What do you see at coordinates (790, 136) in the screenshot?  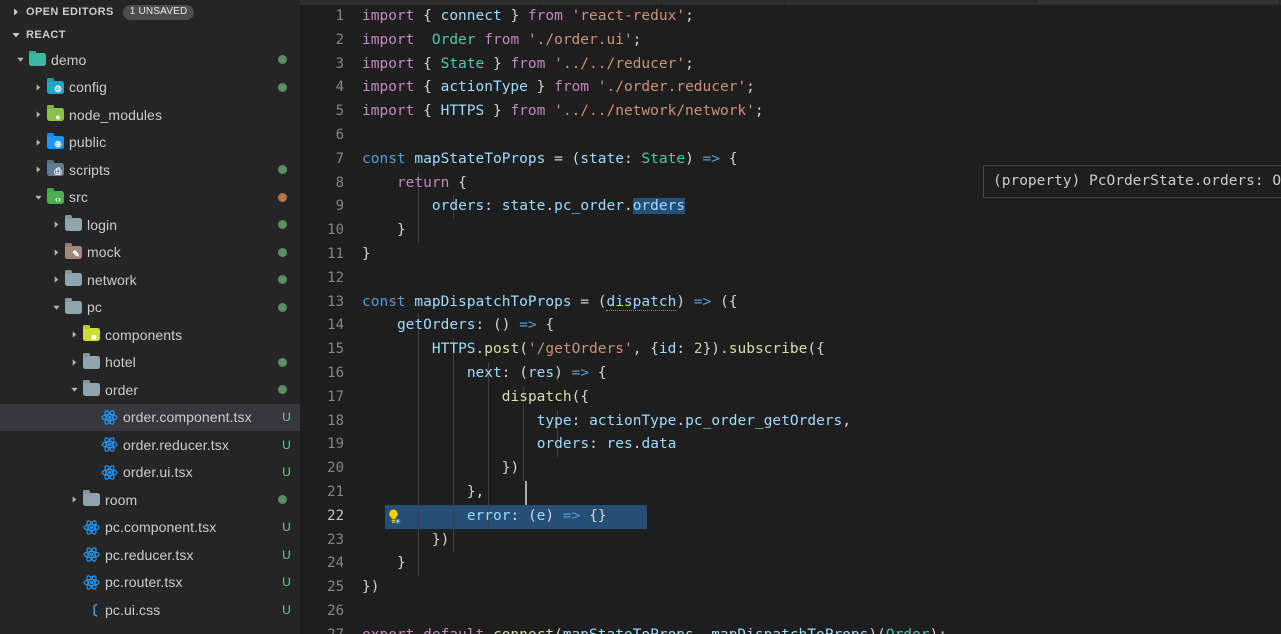 I see `code-line: 6` at bounding box center [790, 136].